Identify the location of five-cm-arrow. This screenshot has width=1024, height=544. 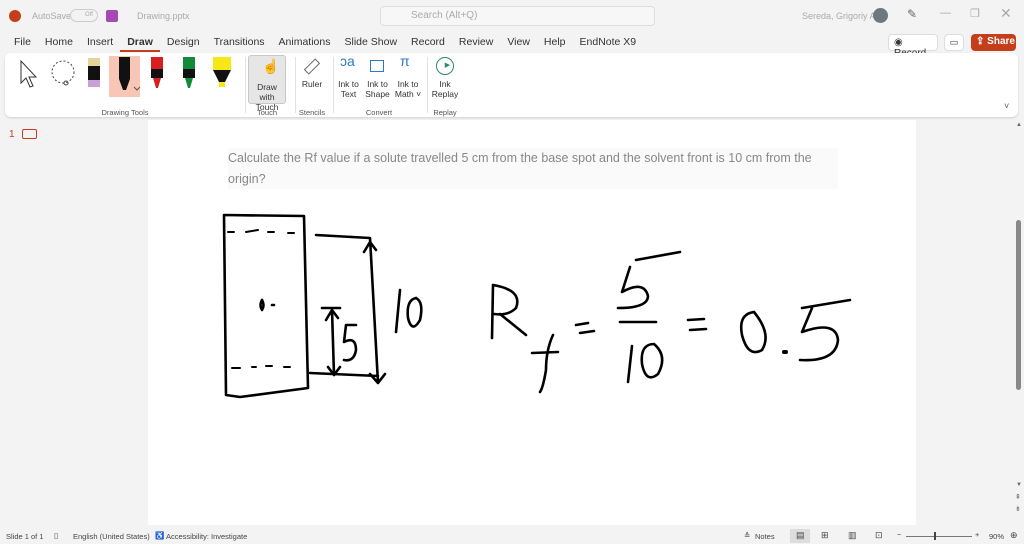
(331, 341).